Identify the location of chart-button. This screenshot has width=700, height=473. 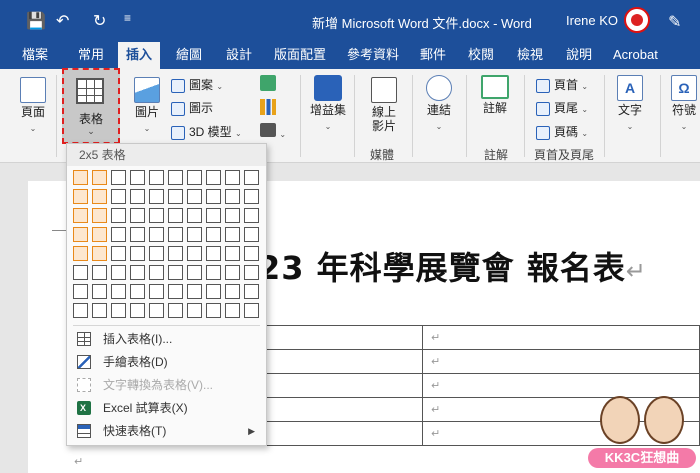
(268, 107).